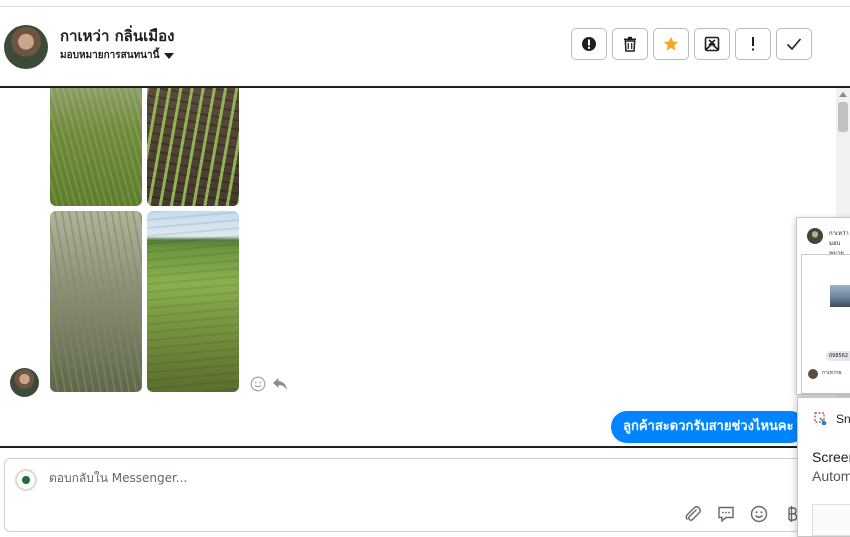  Describe the element at coordinates (26, 47) in the screenshot. I see `contact-avatar` at that location.